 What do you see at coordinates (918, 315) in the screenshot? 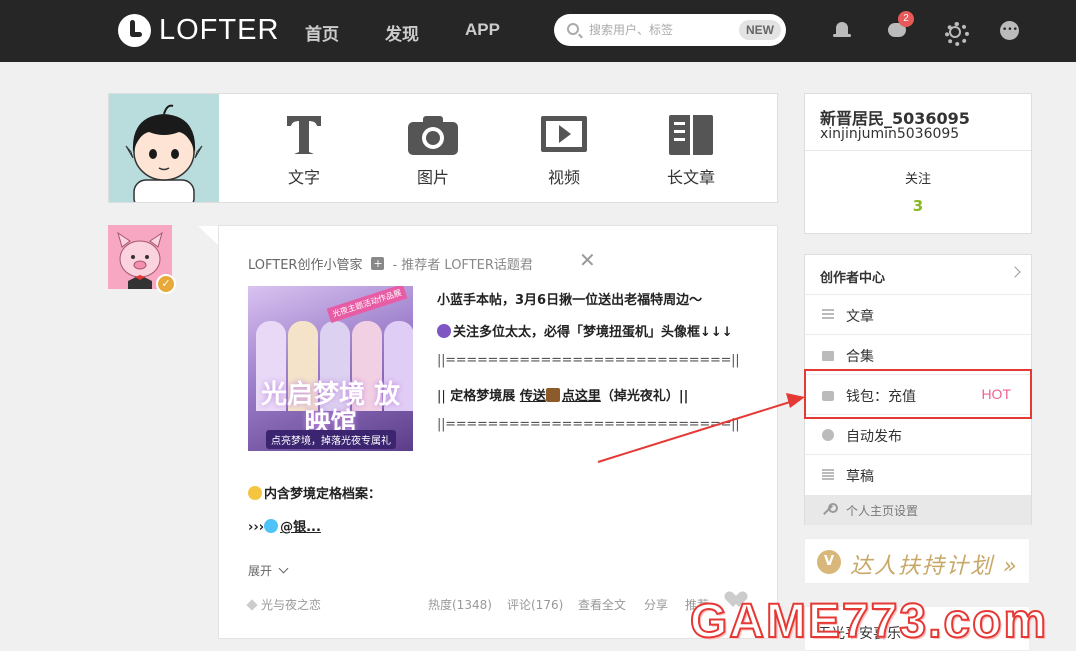
I see `menu-item-articles: 文章` at bounding box center [918, 315].